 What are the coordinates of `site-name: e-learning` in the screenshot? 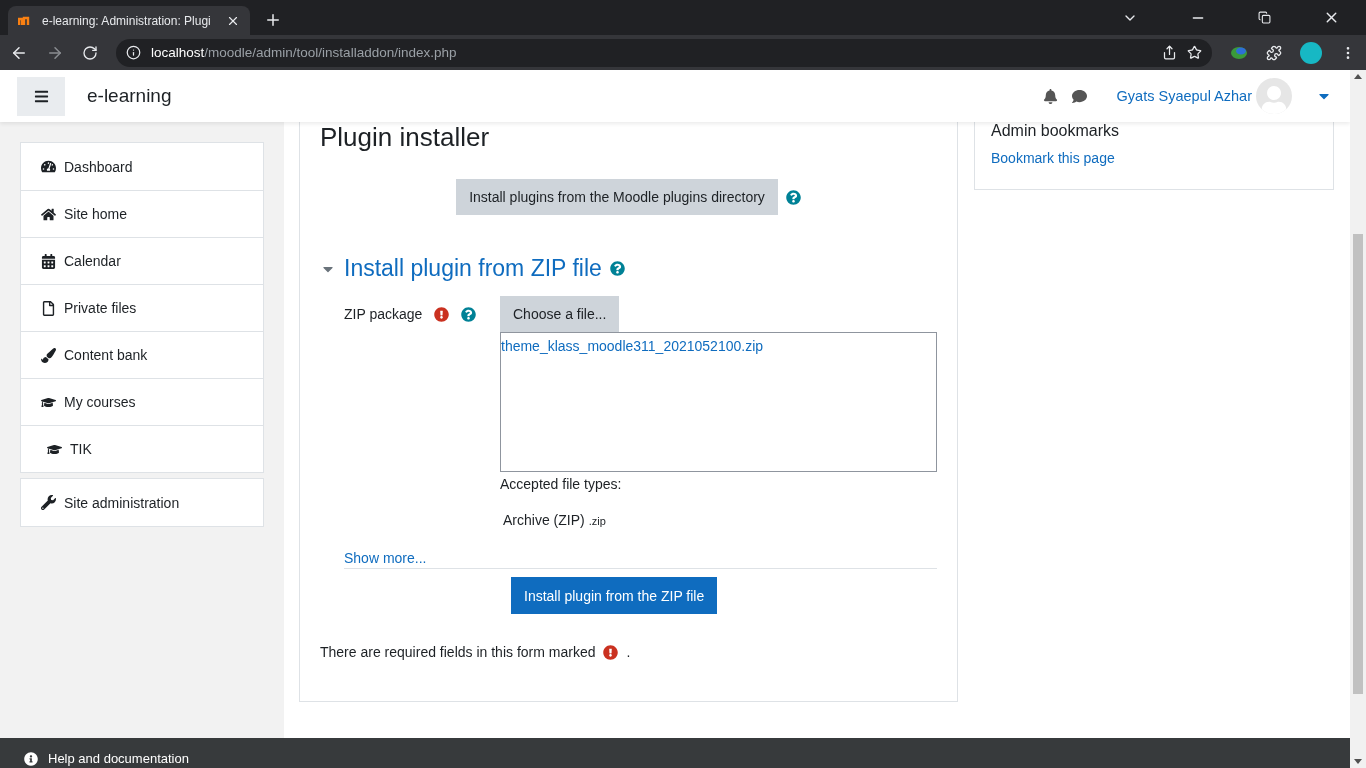 It's located at (129, 96).